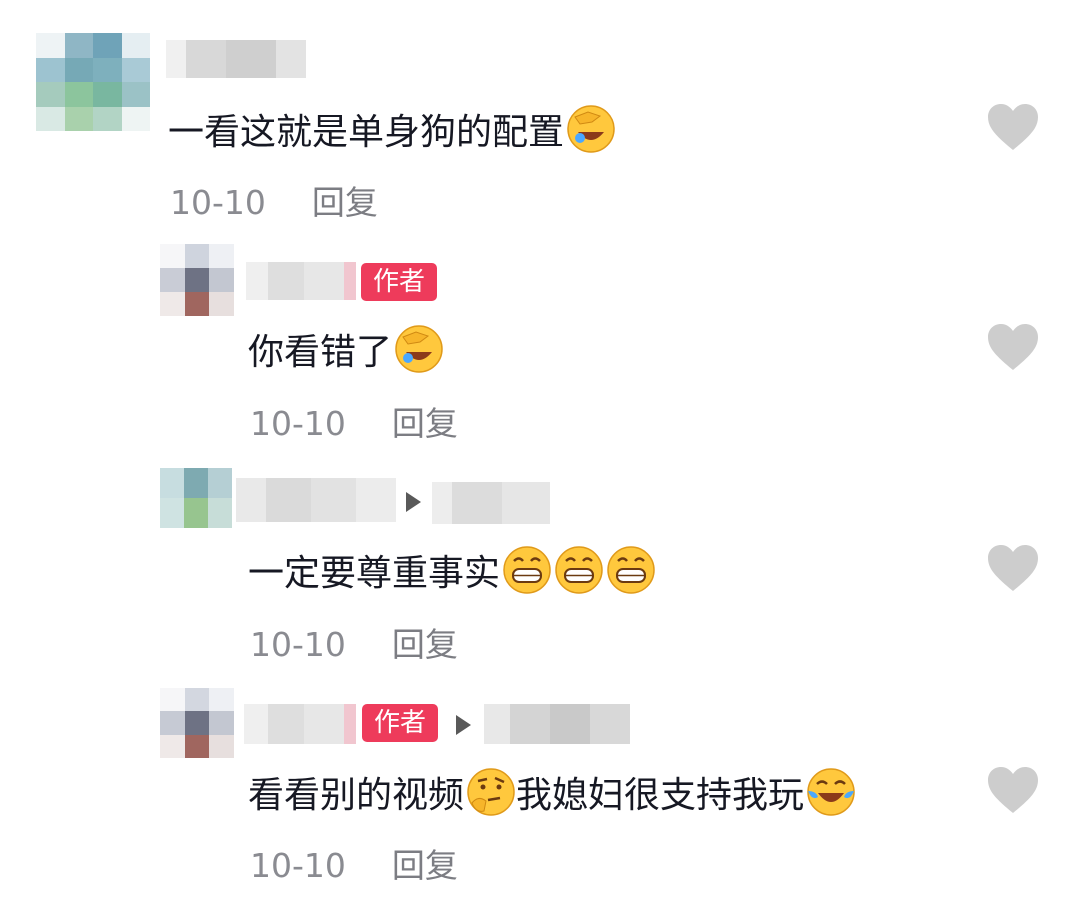 The height and width of the screenshot is (909, 1080). Describe the element at coordinates (366, 132) in the screenshot. I see `comment-text-content: 一看这就是单身狗的配置` at that location.